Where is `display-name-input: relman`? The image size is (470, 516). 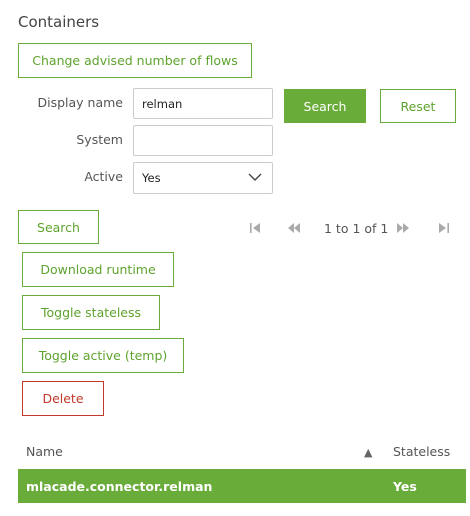
display-name-input: relman is located at coordinates (203, 103).